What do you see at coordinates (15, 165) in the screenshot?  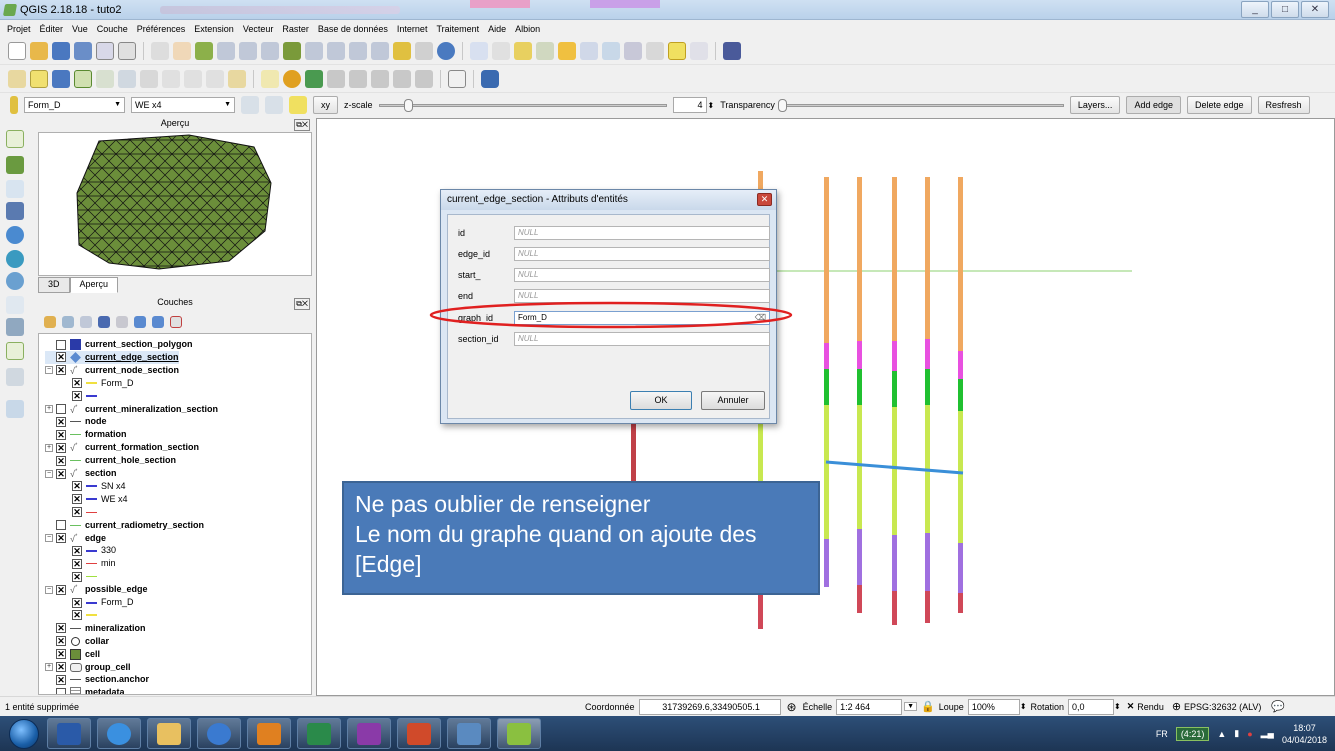 I see `add-raster-layer-icon` at bounding box center [15, 165].